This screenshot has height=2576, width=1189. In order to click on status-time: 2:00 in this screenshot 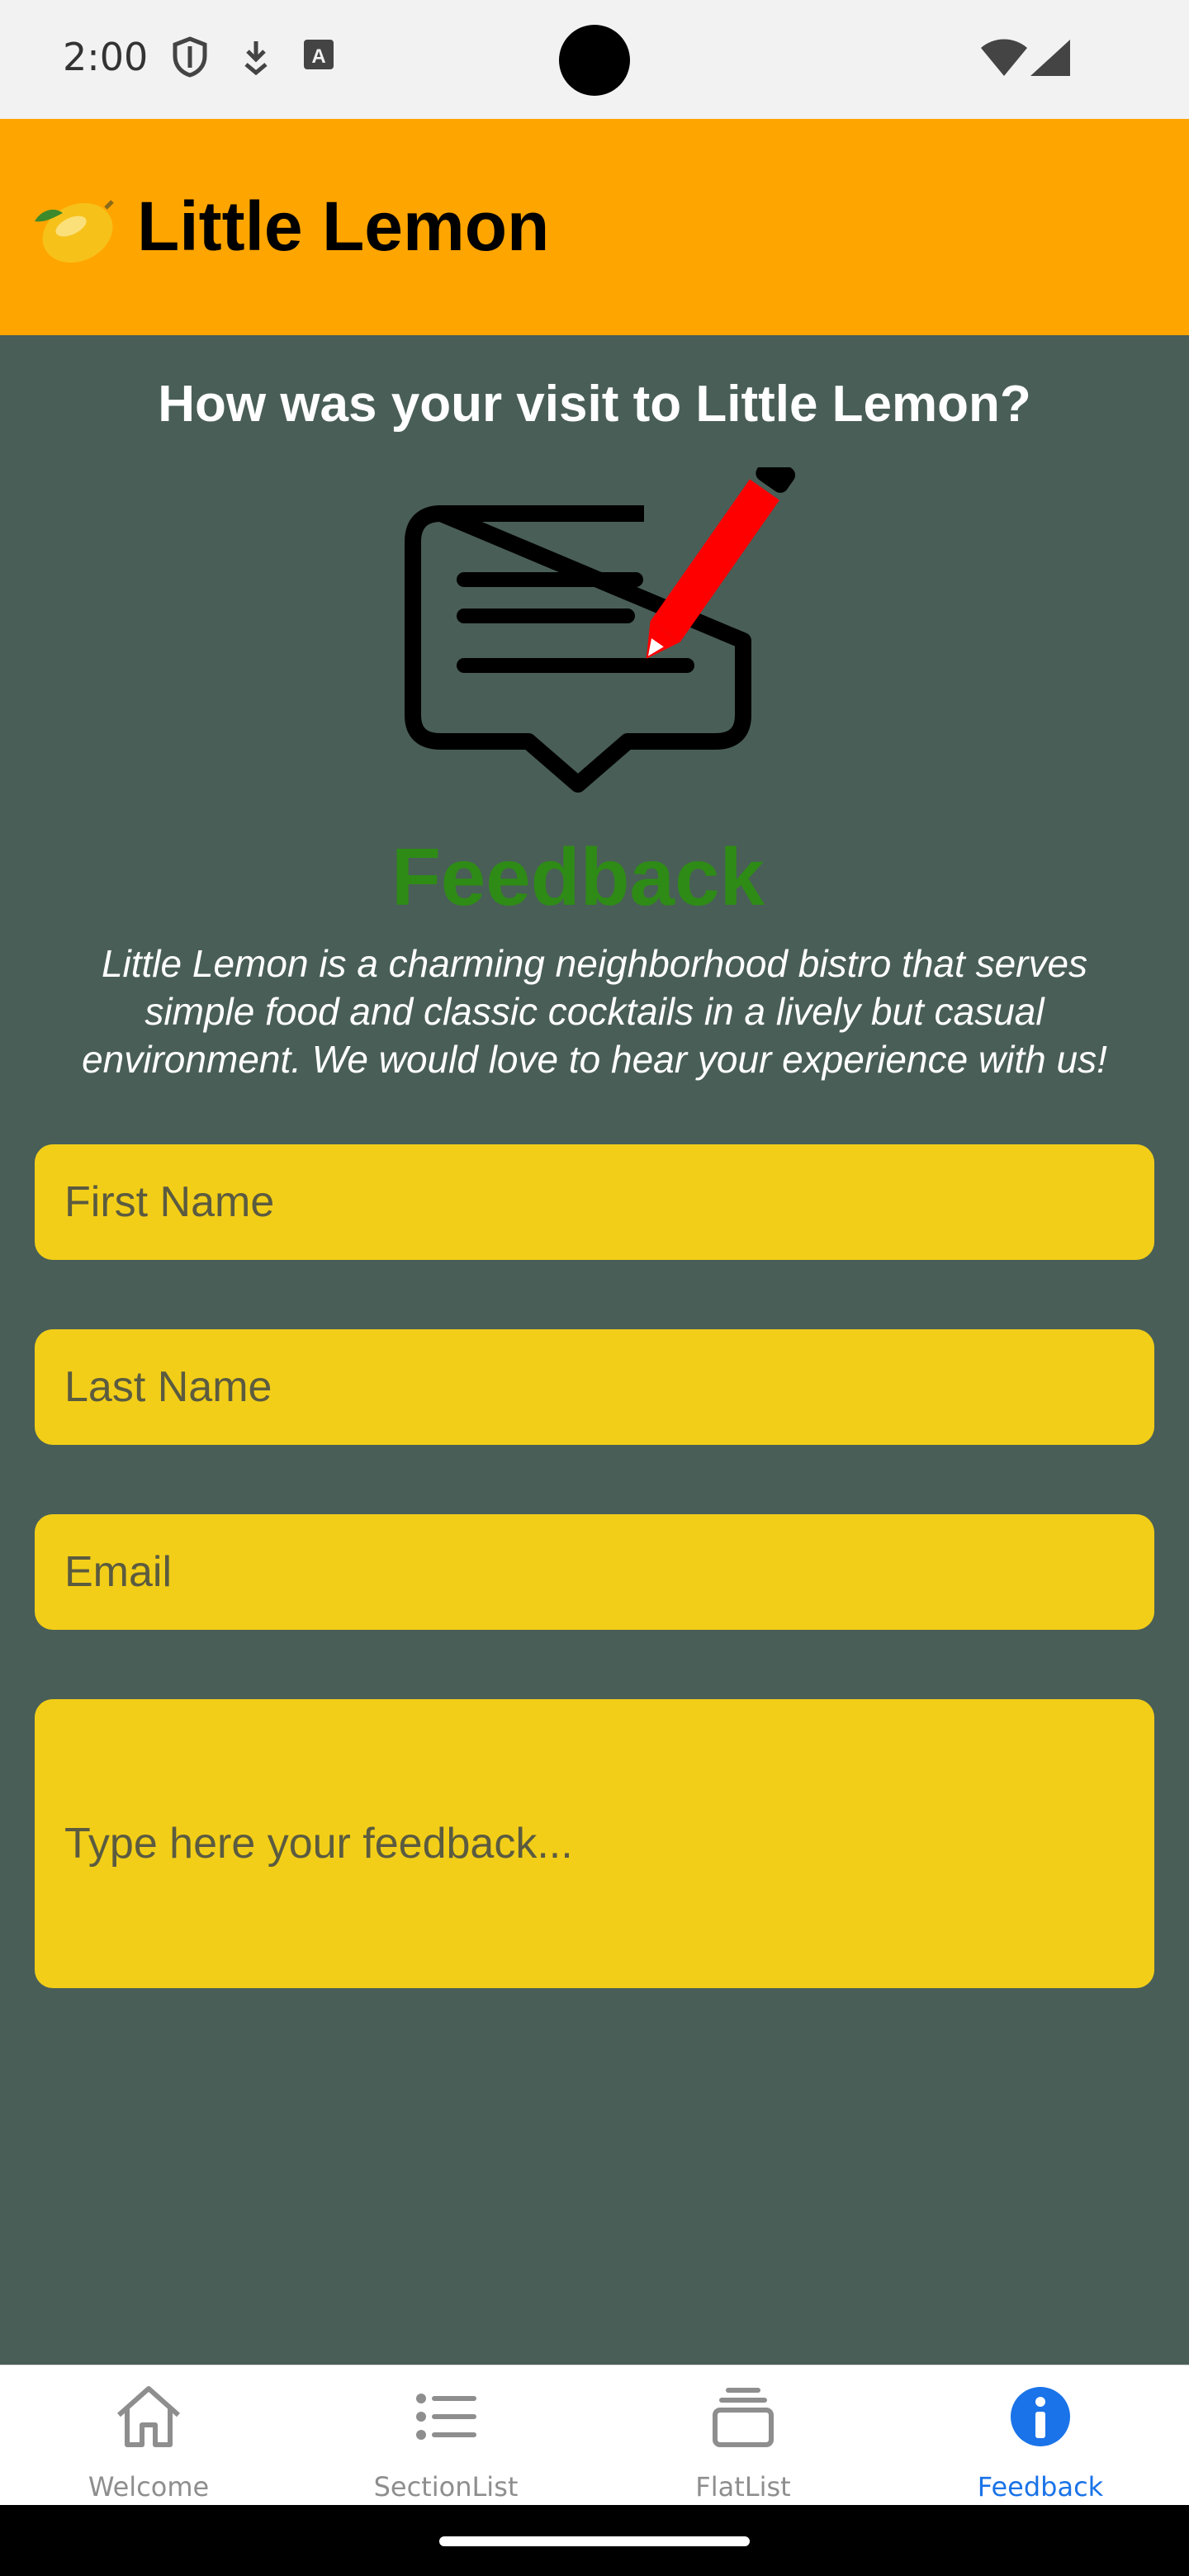, I will do `click(106, 57)`.